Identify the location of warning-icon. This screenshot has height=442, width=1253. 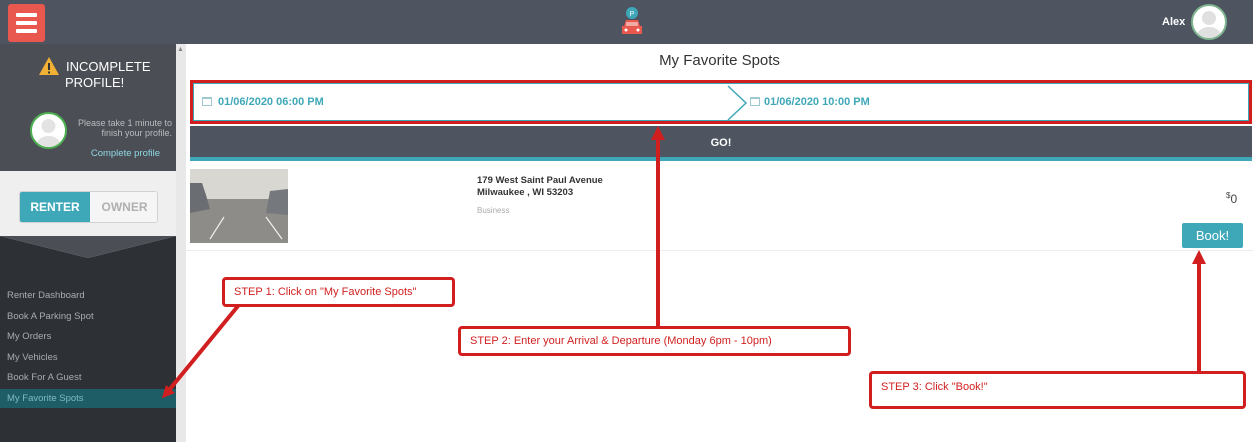
(49, 66).